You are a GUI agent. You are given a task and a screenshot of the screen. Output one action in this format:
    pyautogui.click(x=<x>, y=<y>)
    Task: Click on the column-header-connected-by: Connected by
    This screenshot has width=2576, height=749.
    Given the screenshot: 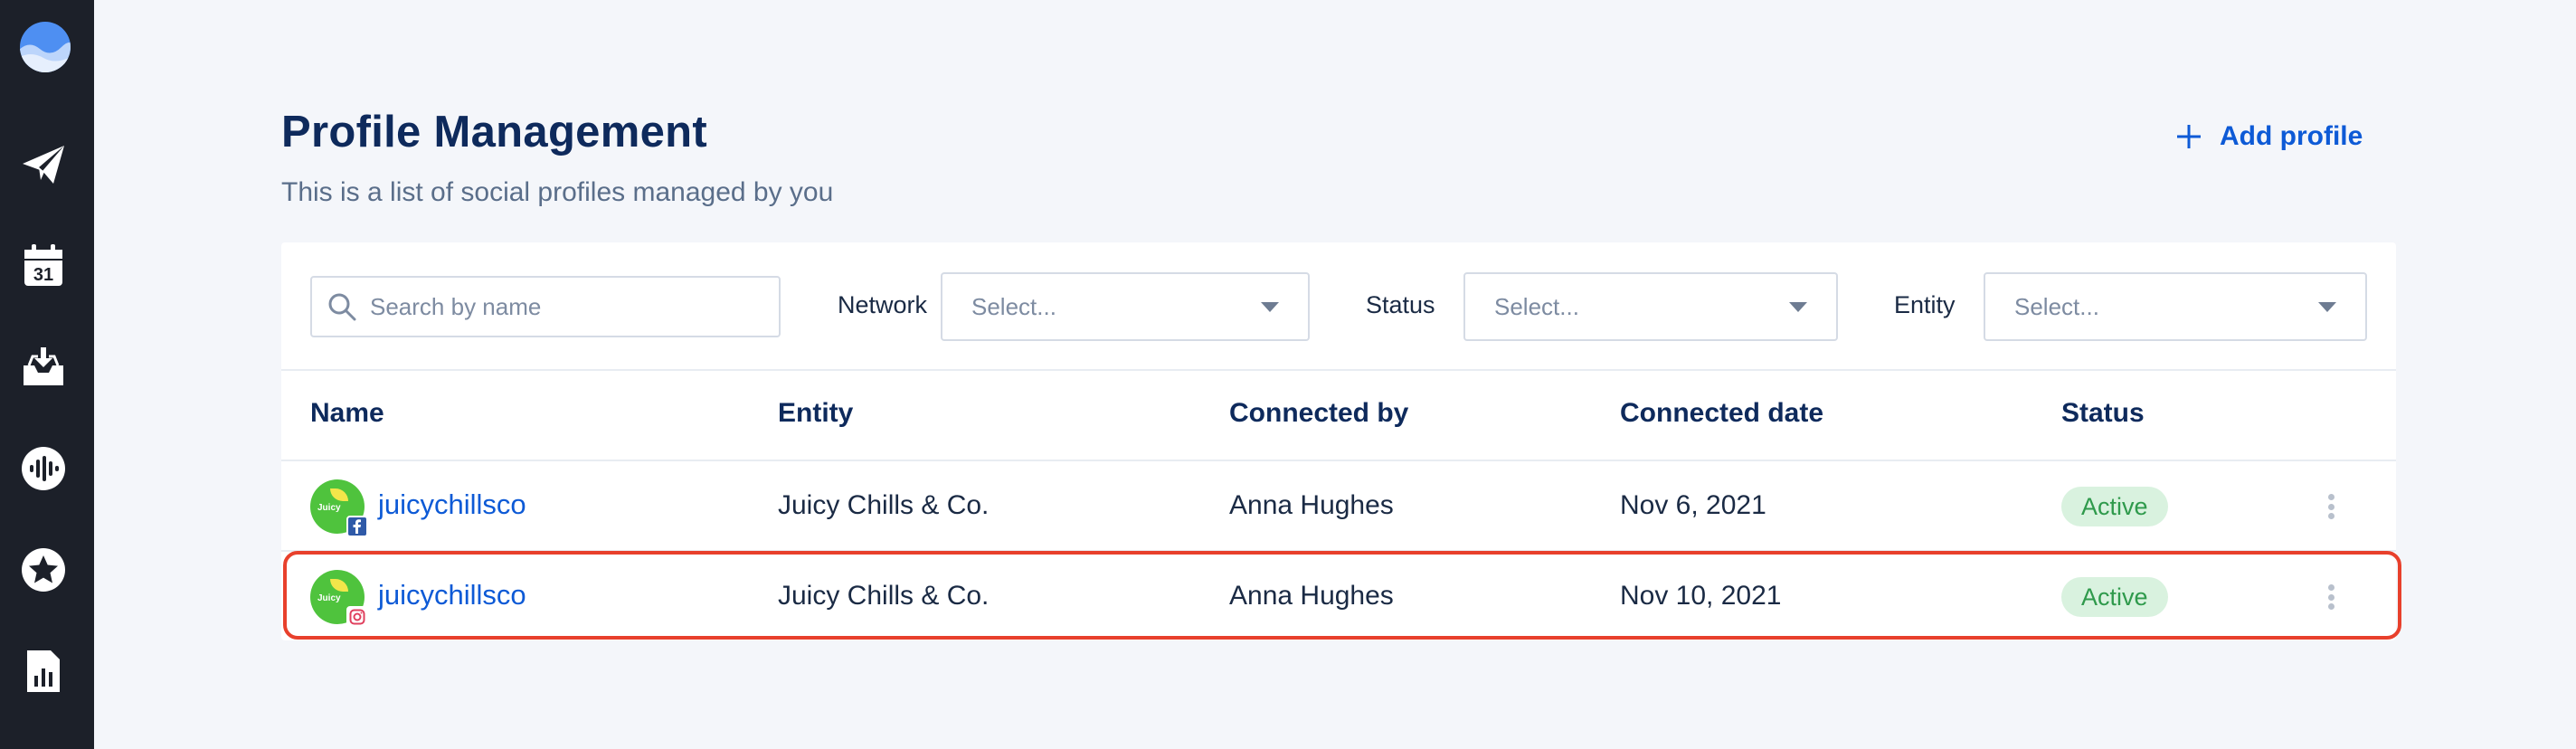 What is the action you would take?
    pyautogui.click(x=1318, y=413)
    